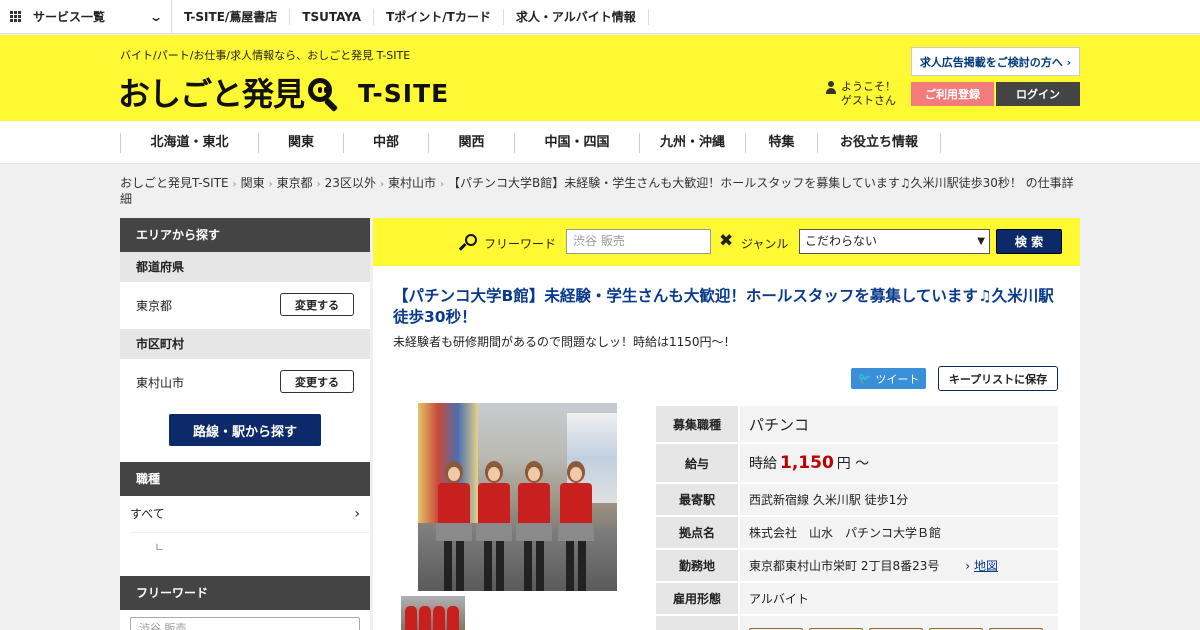 The width and height of the screenshot is (1200, 630). What do you see at coordinates (897, 379) in the screenshot?
I see `tweet-label: ツイート` at bounding box center [897, 379].